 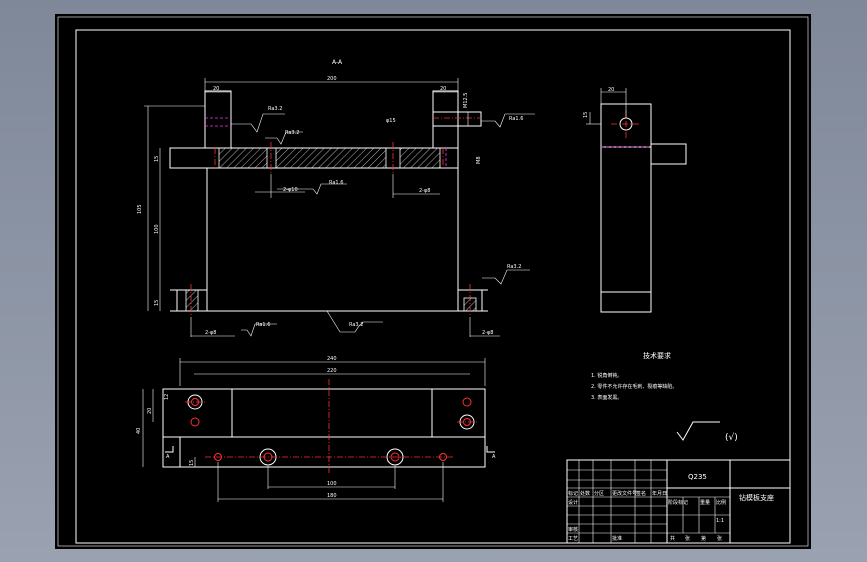 I want to click on roughness-r6: Ra3.2, so click(x=356, y=325).